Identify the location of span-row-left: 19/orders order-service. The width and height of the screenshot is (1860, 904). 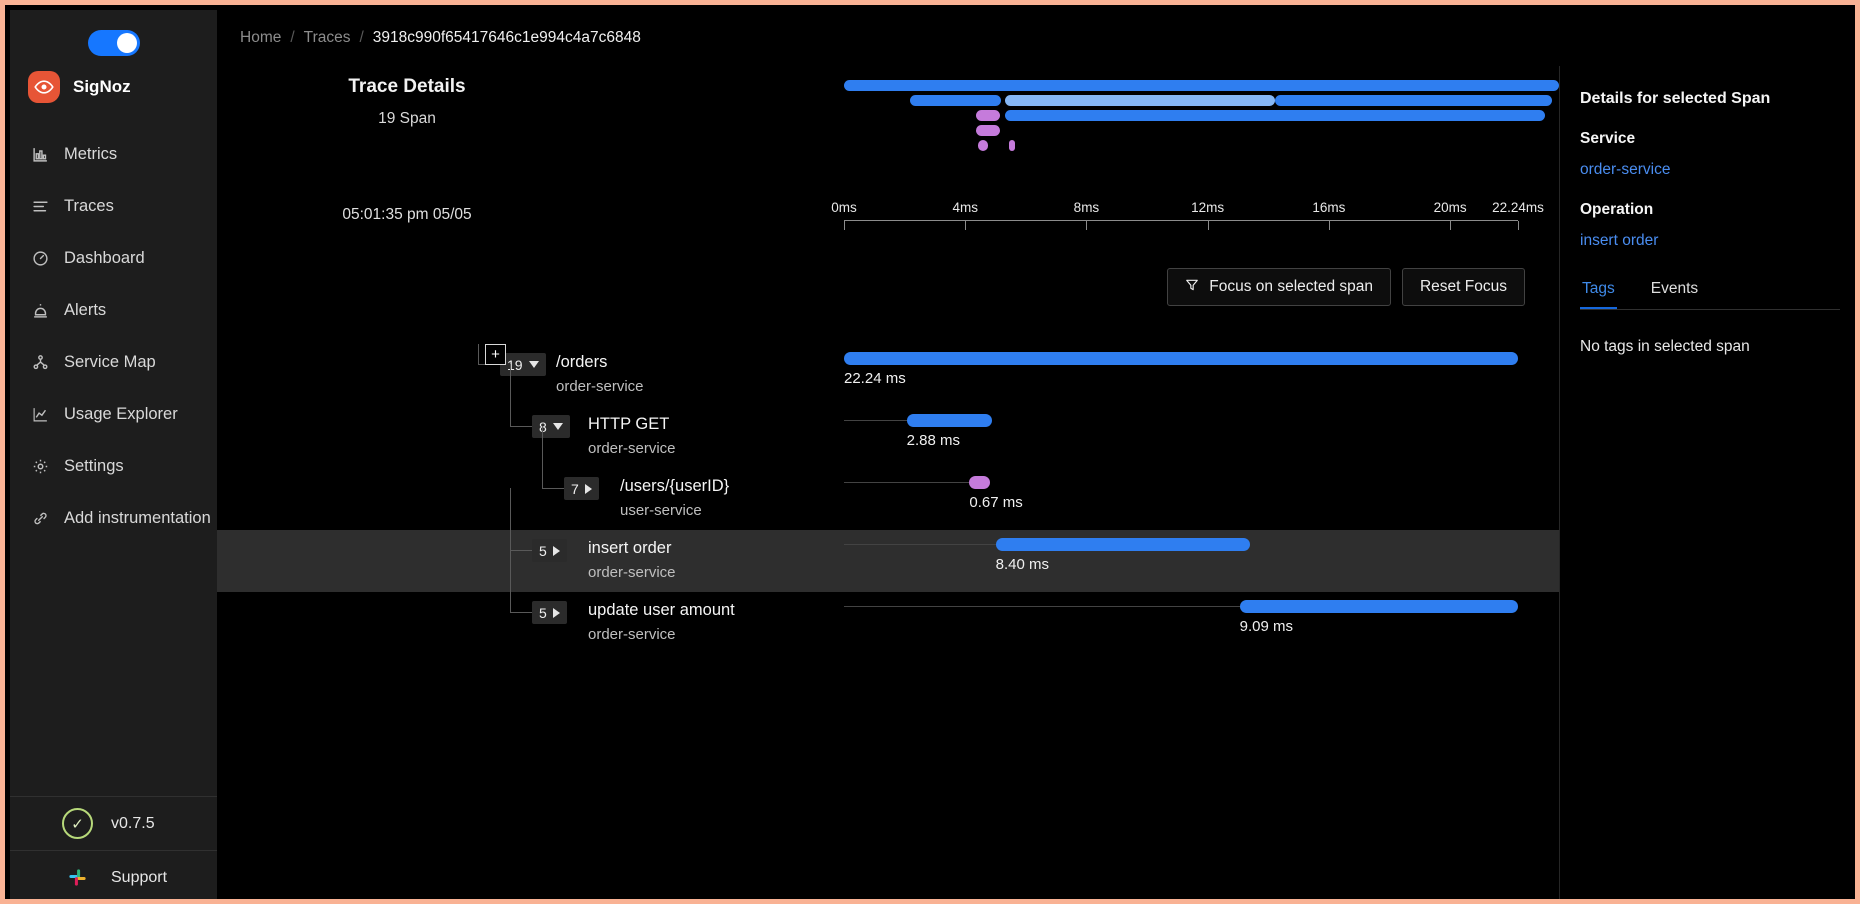
(530, 375).